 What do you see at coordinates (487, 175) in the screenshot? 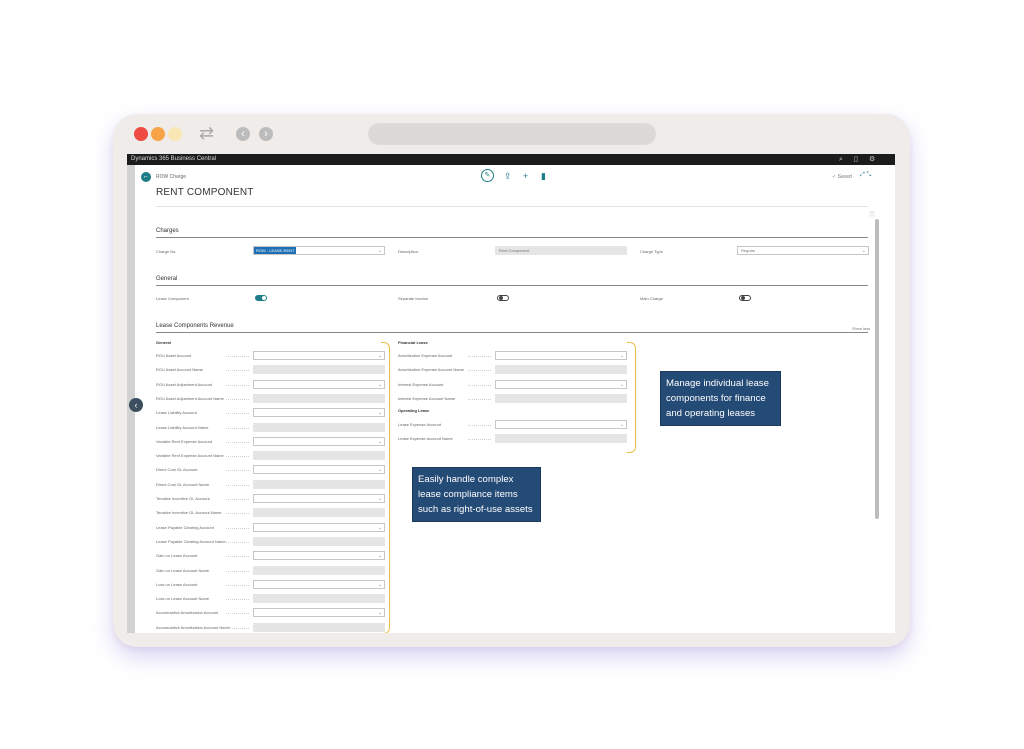
I see `edit-icon: ✎` at bounding box center [487, 175].